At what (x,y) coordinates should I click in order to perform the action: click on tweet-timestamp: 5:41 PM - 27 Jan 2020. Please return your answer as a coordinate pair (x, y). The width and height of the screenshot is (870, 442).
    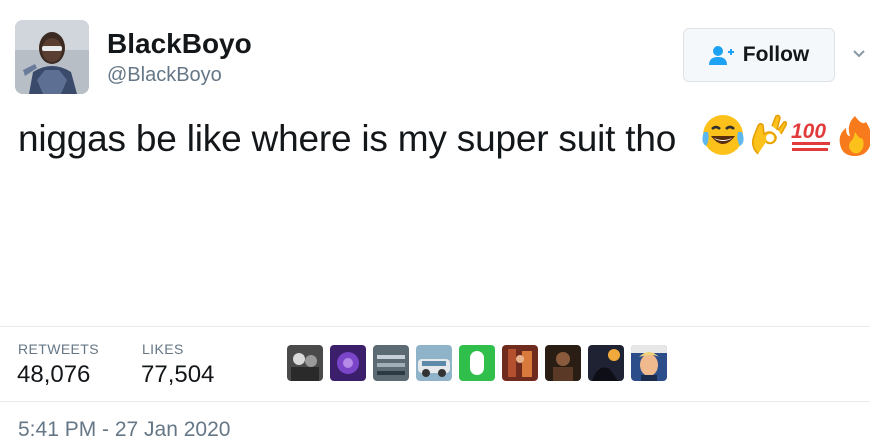
    Looking at the image, I should click on (124, 430).